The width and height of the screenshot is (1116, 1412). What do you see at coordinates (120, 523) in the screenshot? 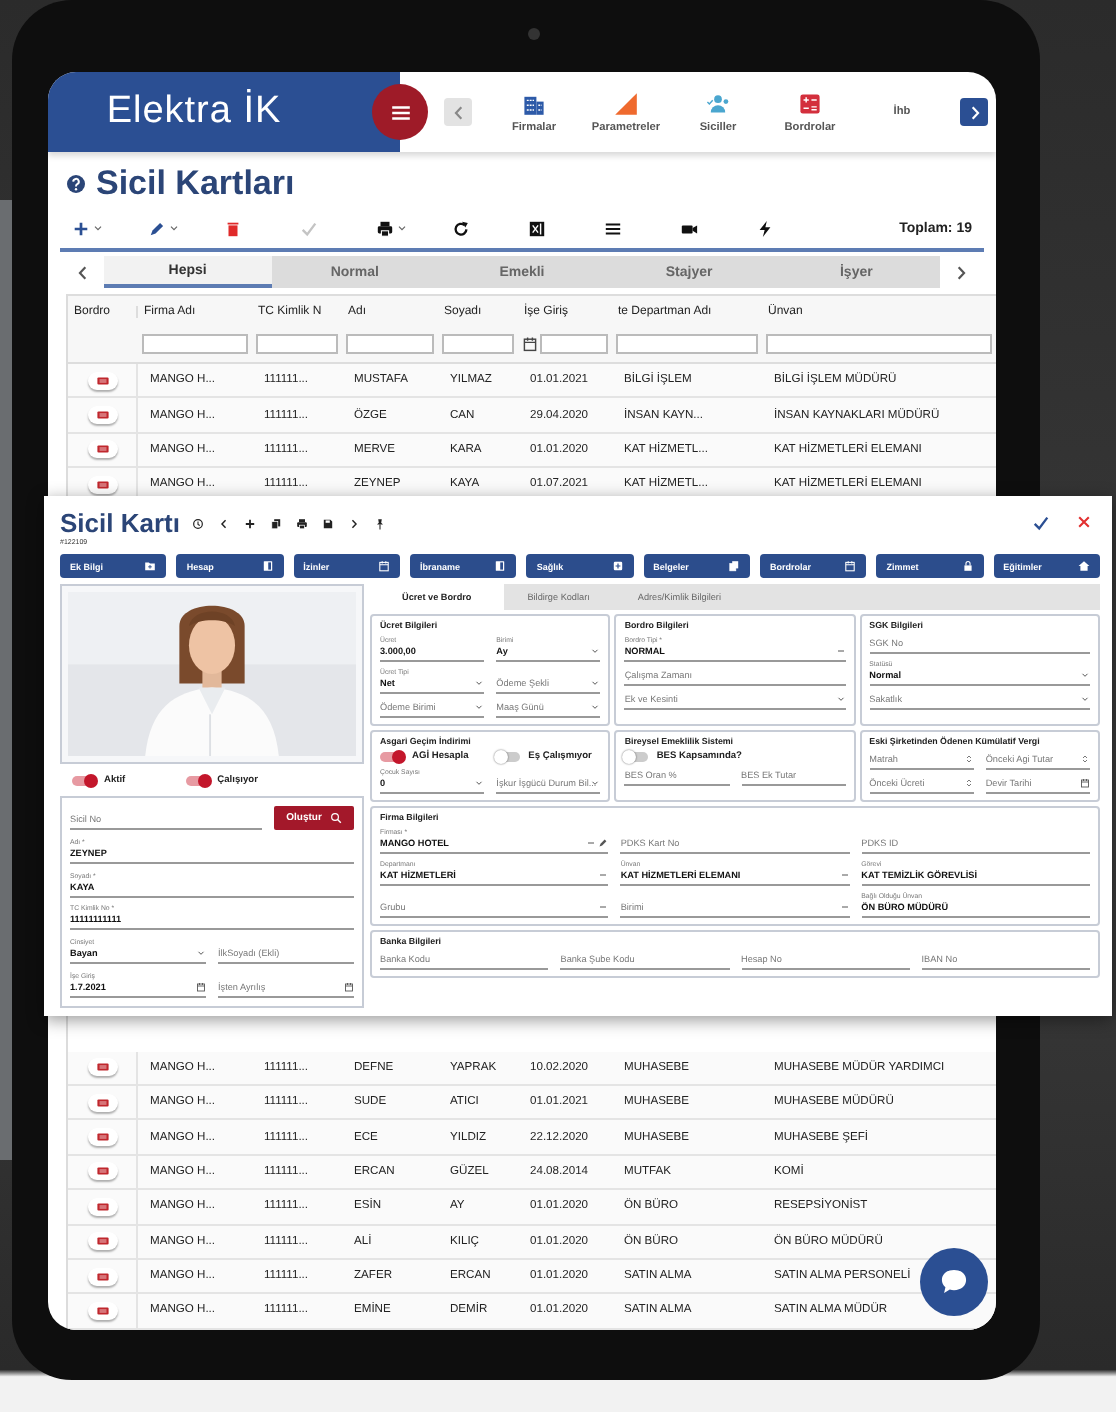
I see `card-title: Sicil Kartı` at bounding box center [120, 523].